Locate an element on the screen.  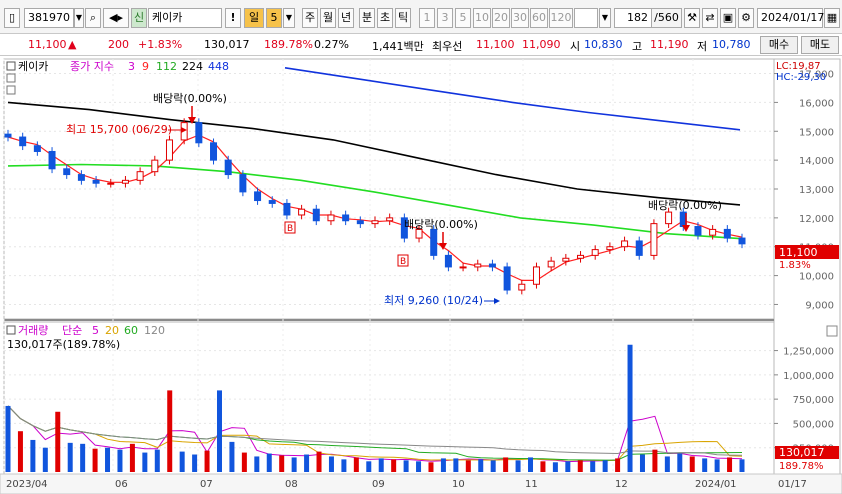
volume-settings-icon is located at coordinates (832, 331).